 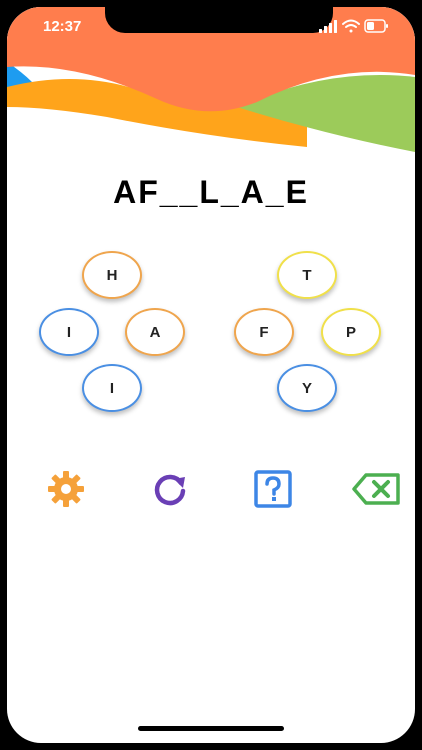 I want to click on letter-label: F, so click(x=264, y=332).